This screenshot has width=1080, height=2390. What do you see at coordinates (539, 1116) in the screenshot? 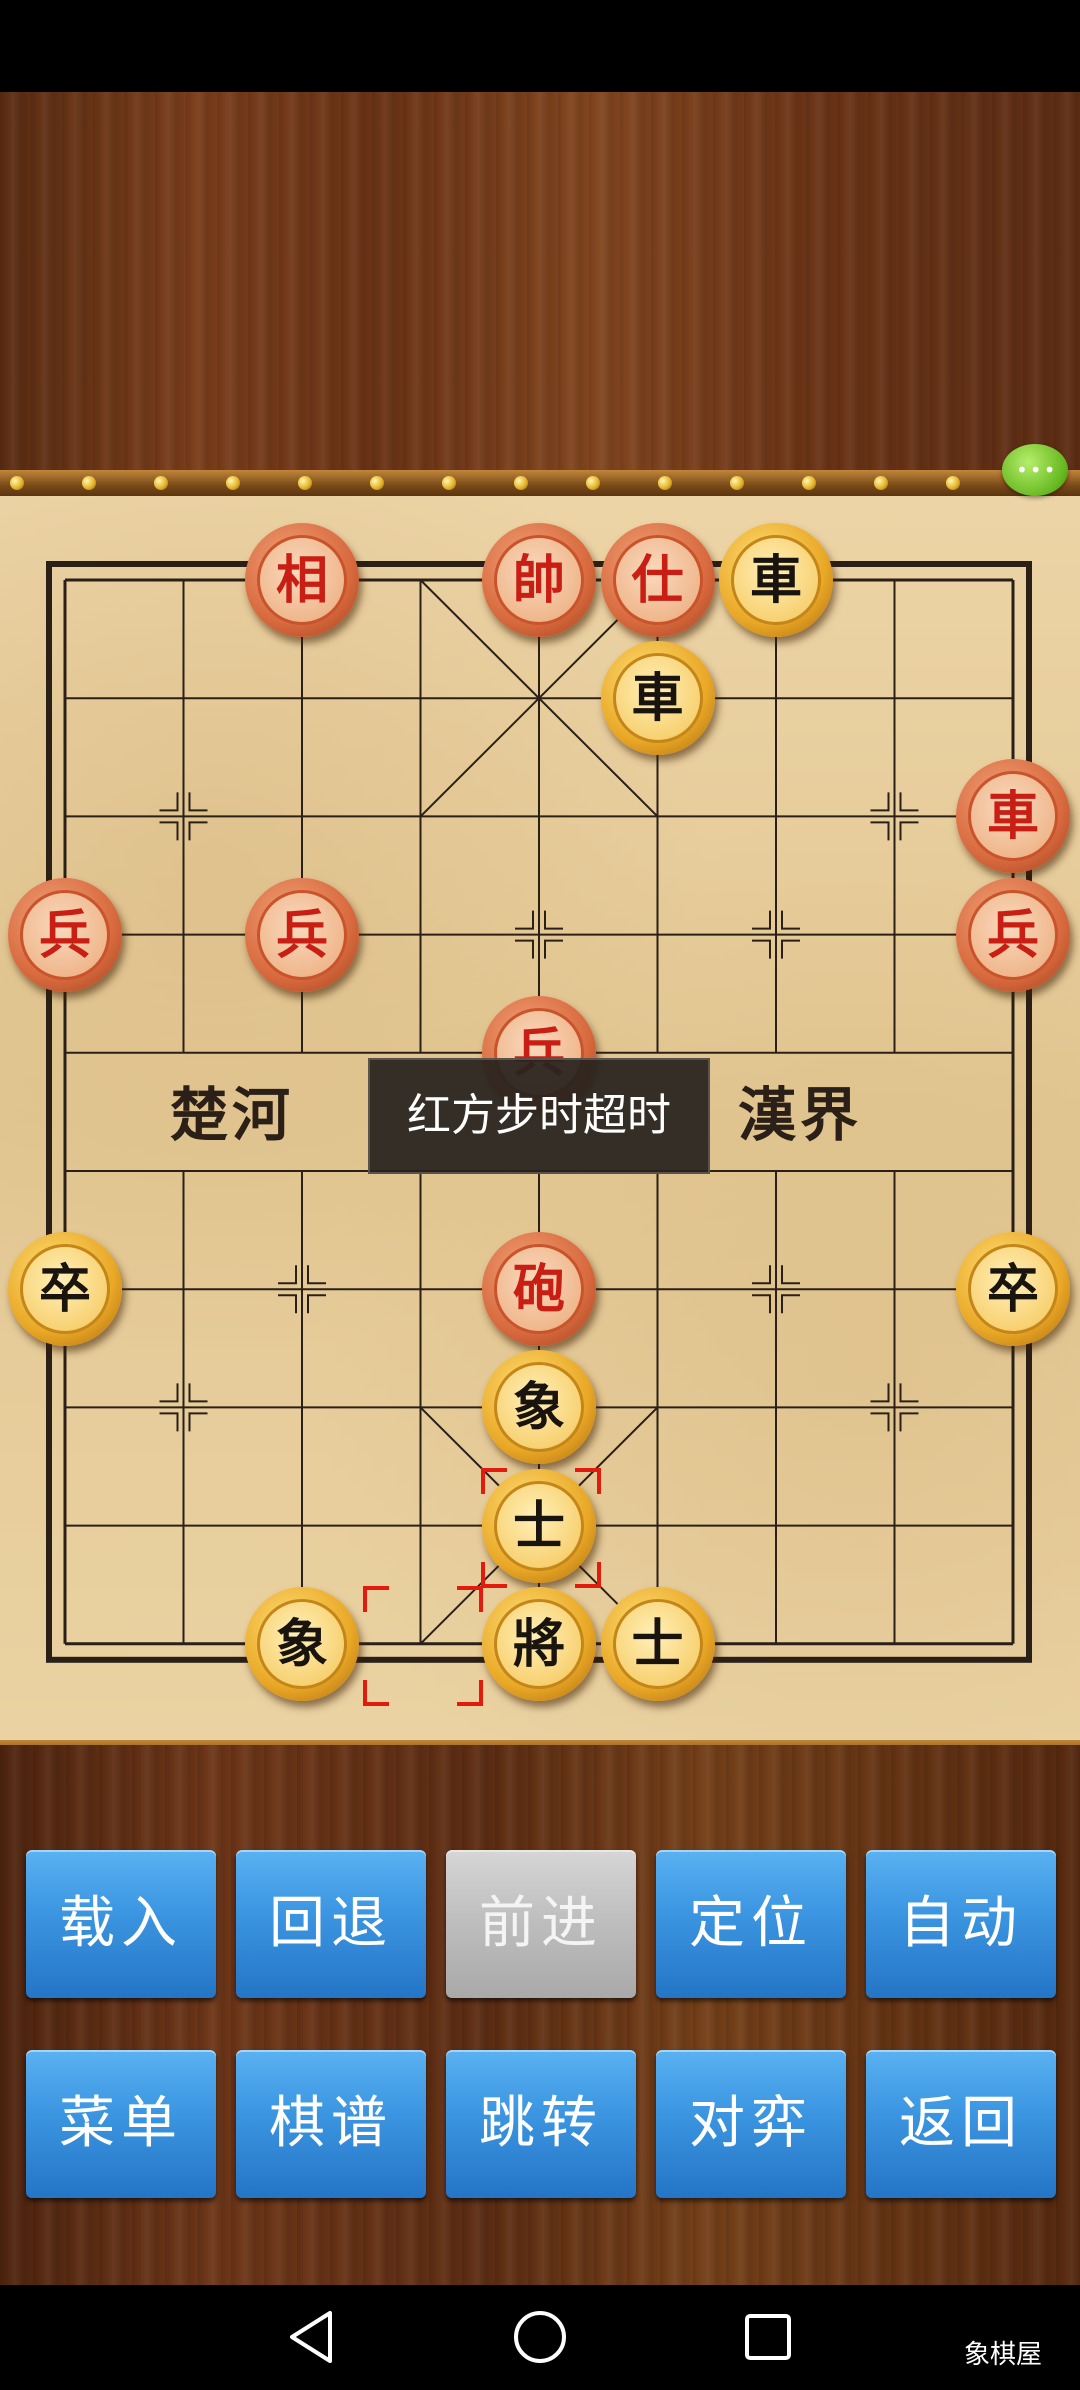
I see `timeout-toast: 红方步时超时` at bounding box center [539, 1116].